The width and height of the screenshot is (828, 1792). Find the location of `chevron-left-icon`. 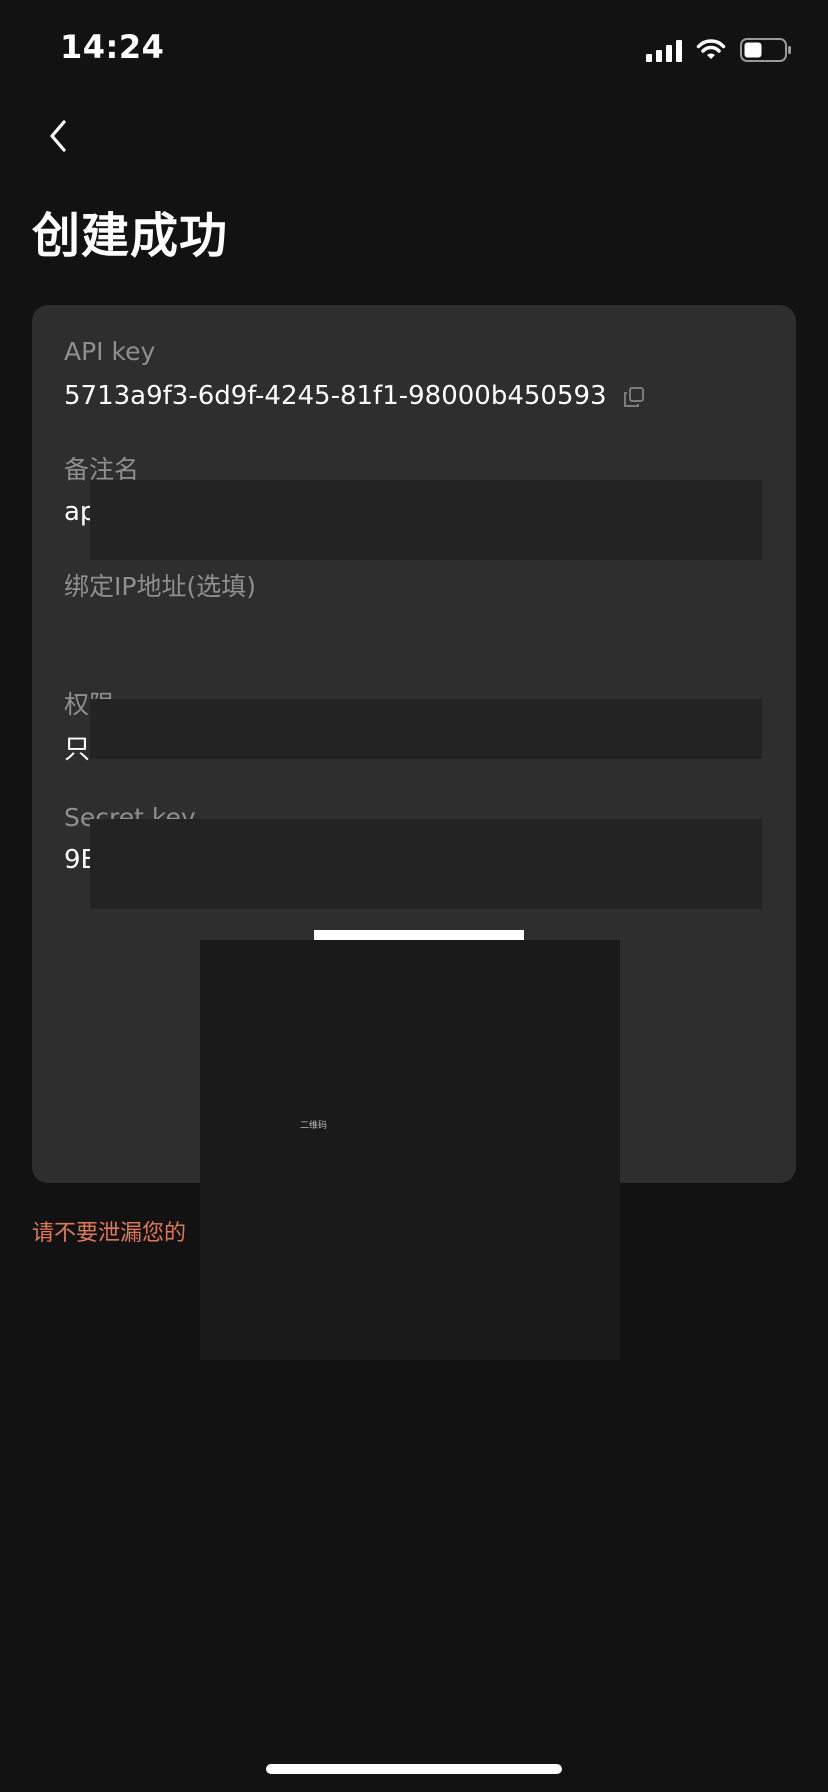

chevron-left-icon is located at coordinates (58, 138).